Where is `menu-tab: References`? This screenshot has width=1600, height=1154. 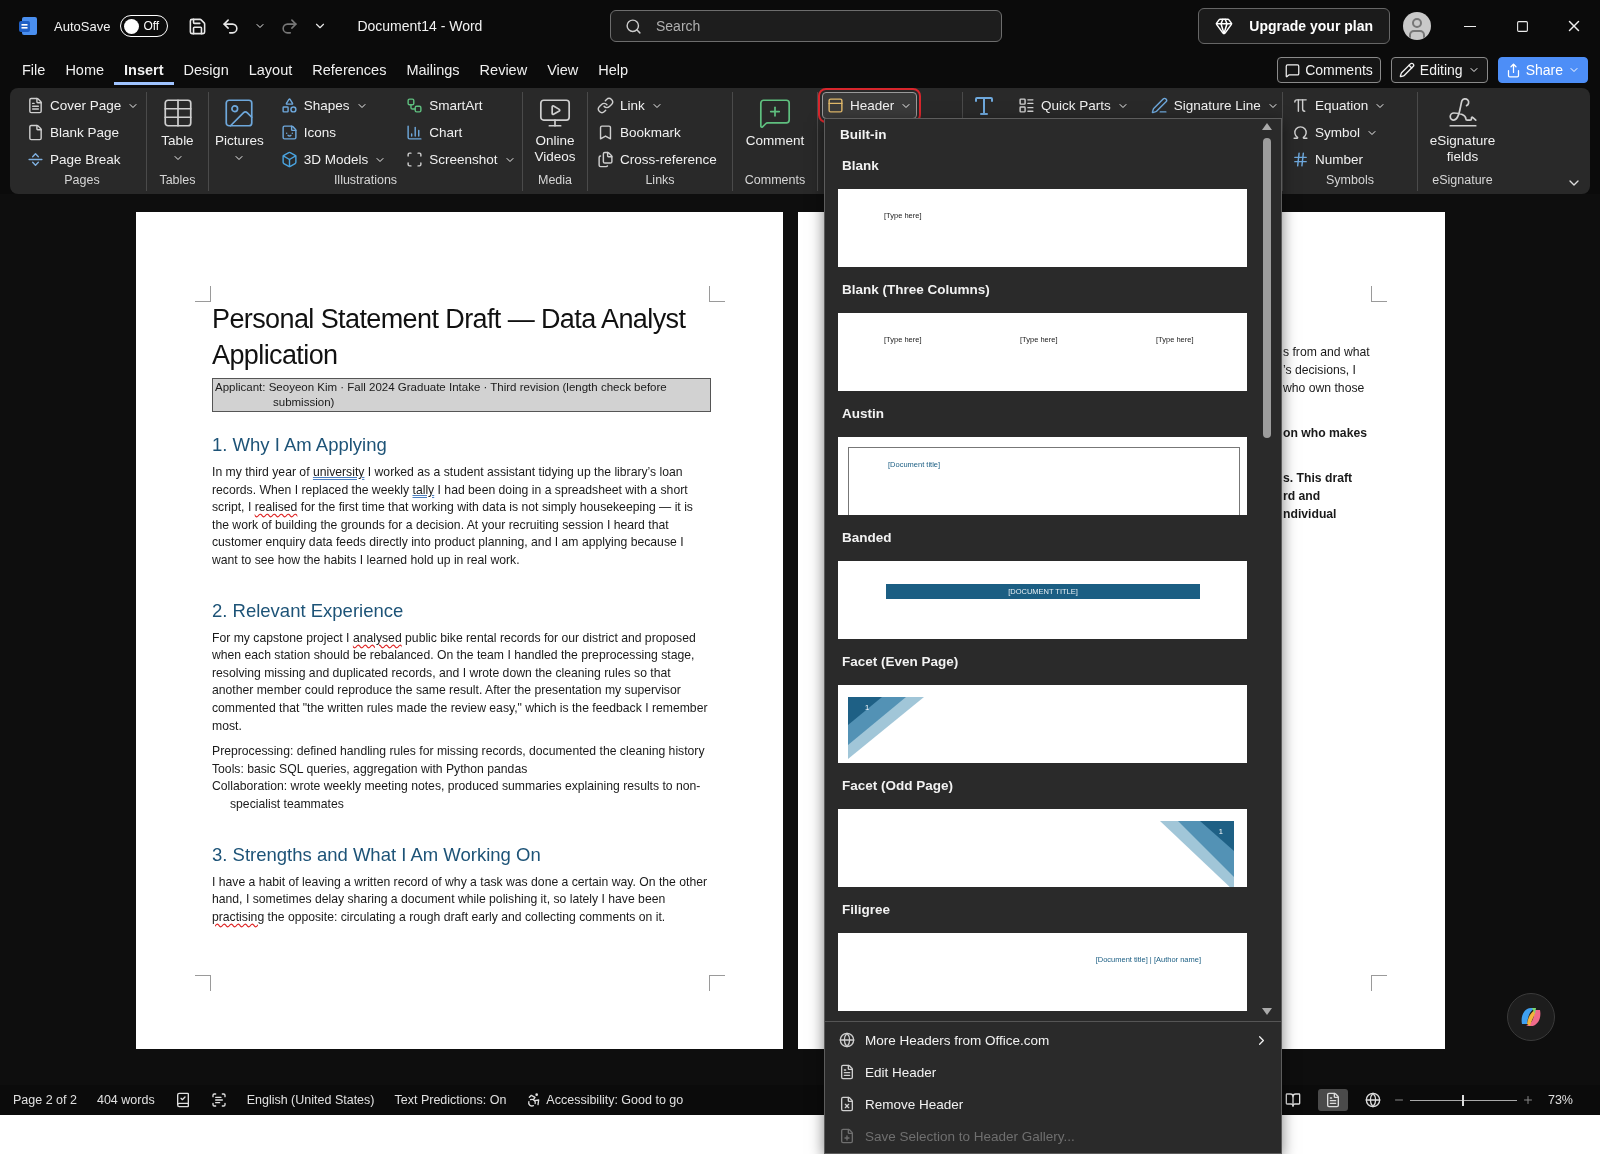 menu-tab: References is located at coordinates (349, 70).